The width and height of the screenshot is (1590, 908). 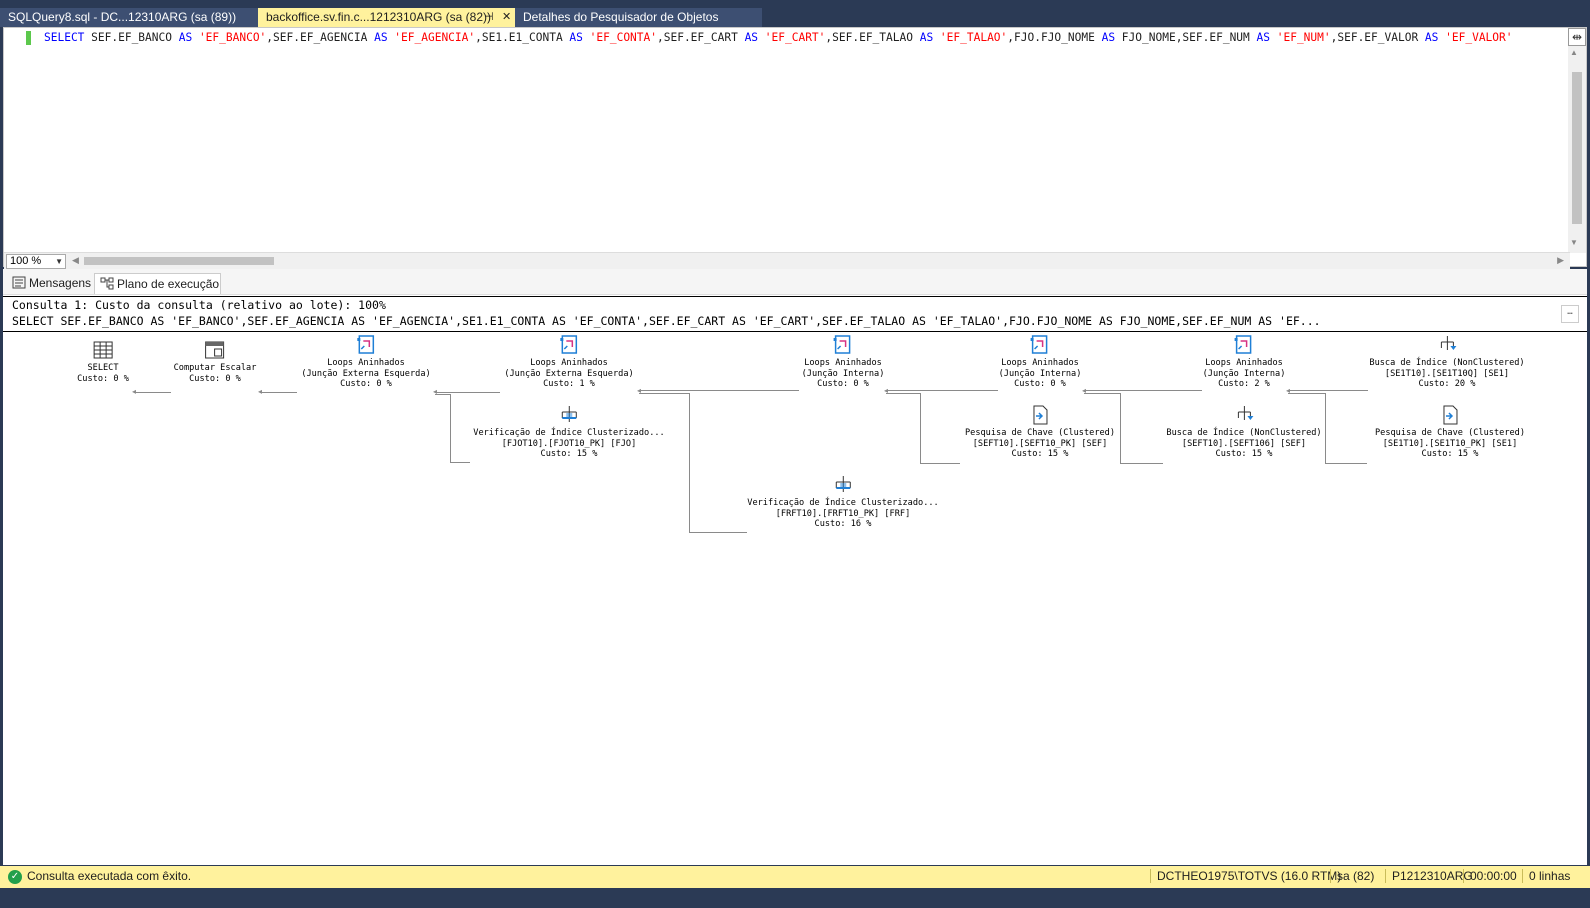 I want to click on operator-detail: [FJOT10].[FJOT10_PK] [FJO], so click(x=569, y=443).